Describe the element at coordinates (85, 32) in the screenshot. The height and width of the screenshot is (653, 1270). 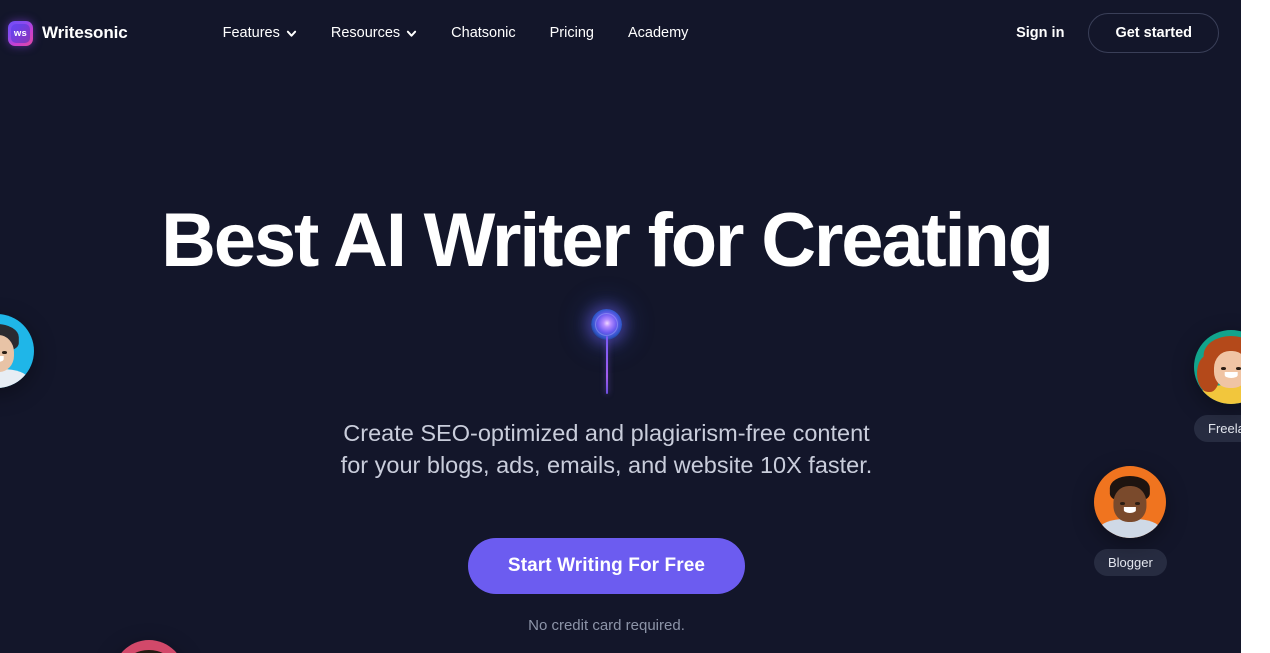
I see `brand-name: Writesonic` at that location.